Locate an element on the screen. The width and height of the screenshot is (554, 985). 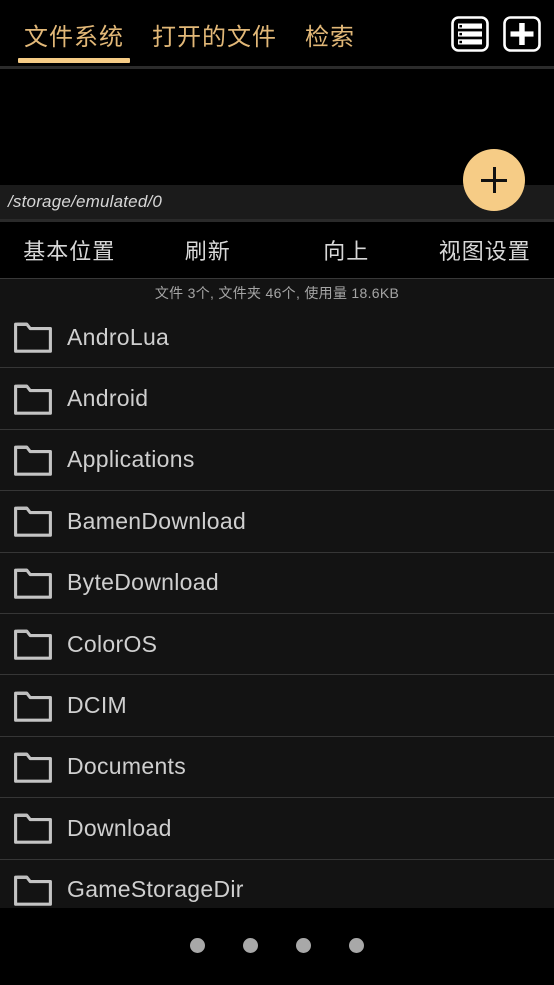
file-list-item: ColorOS is located at coordinates (277, 644).